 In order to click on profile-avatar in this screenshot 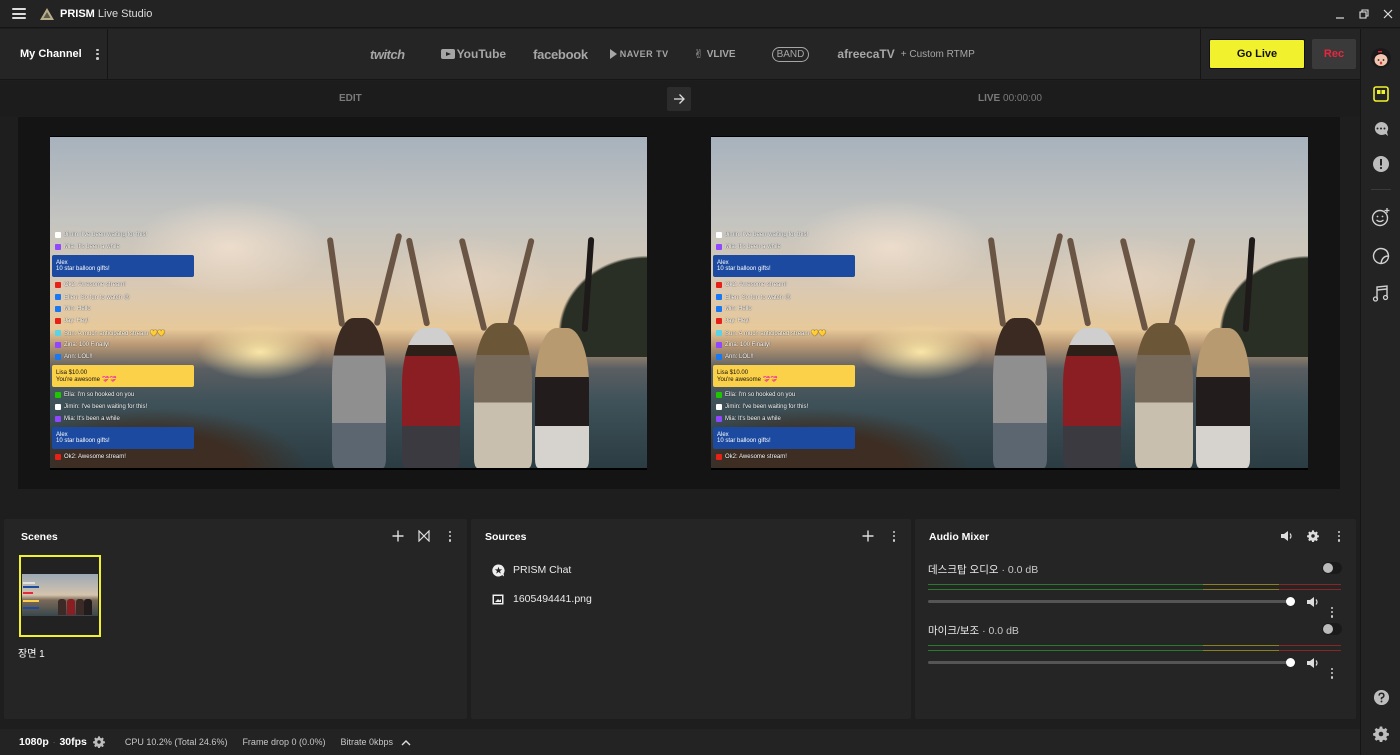, I will do `click(1380, 58)`.